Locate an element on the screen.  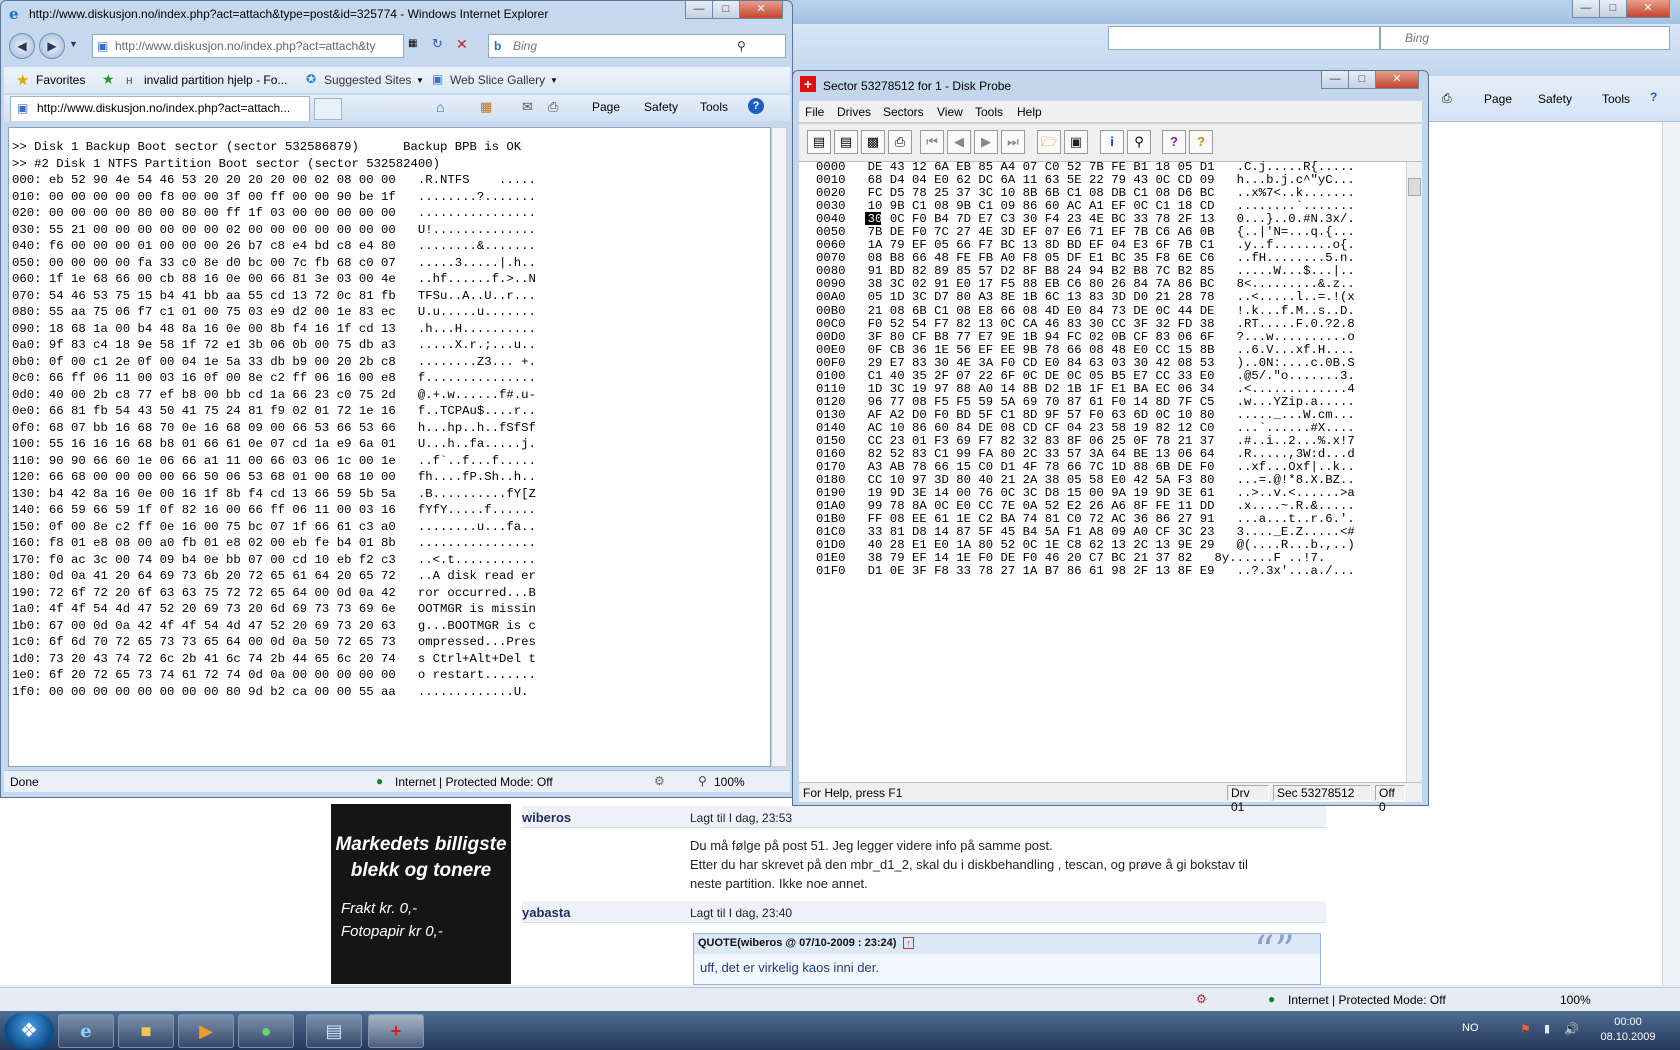
first-sector-icon: ⏮ is located at coordinates (932, 142).